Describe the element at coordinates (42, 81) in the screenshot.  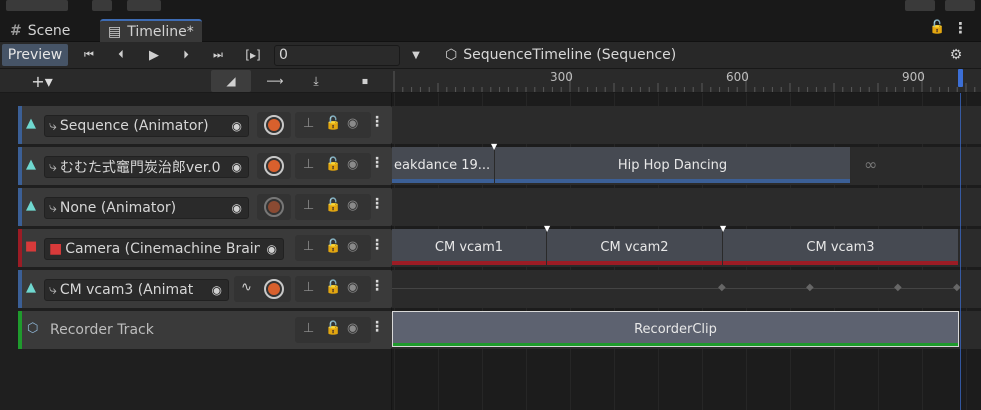
I see `add-track-button: +▾` at that location.